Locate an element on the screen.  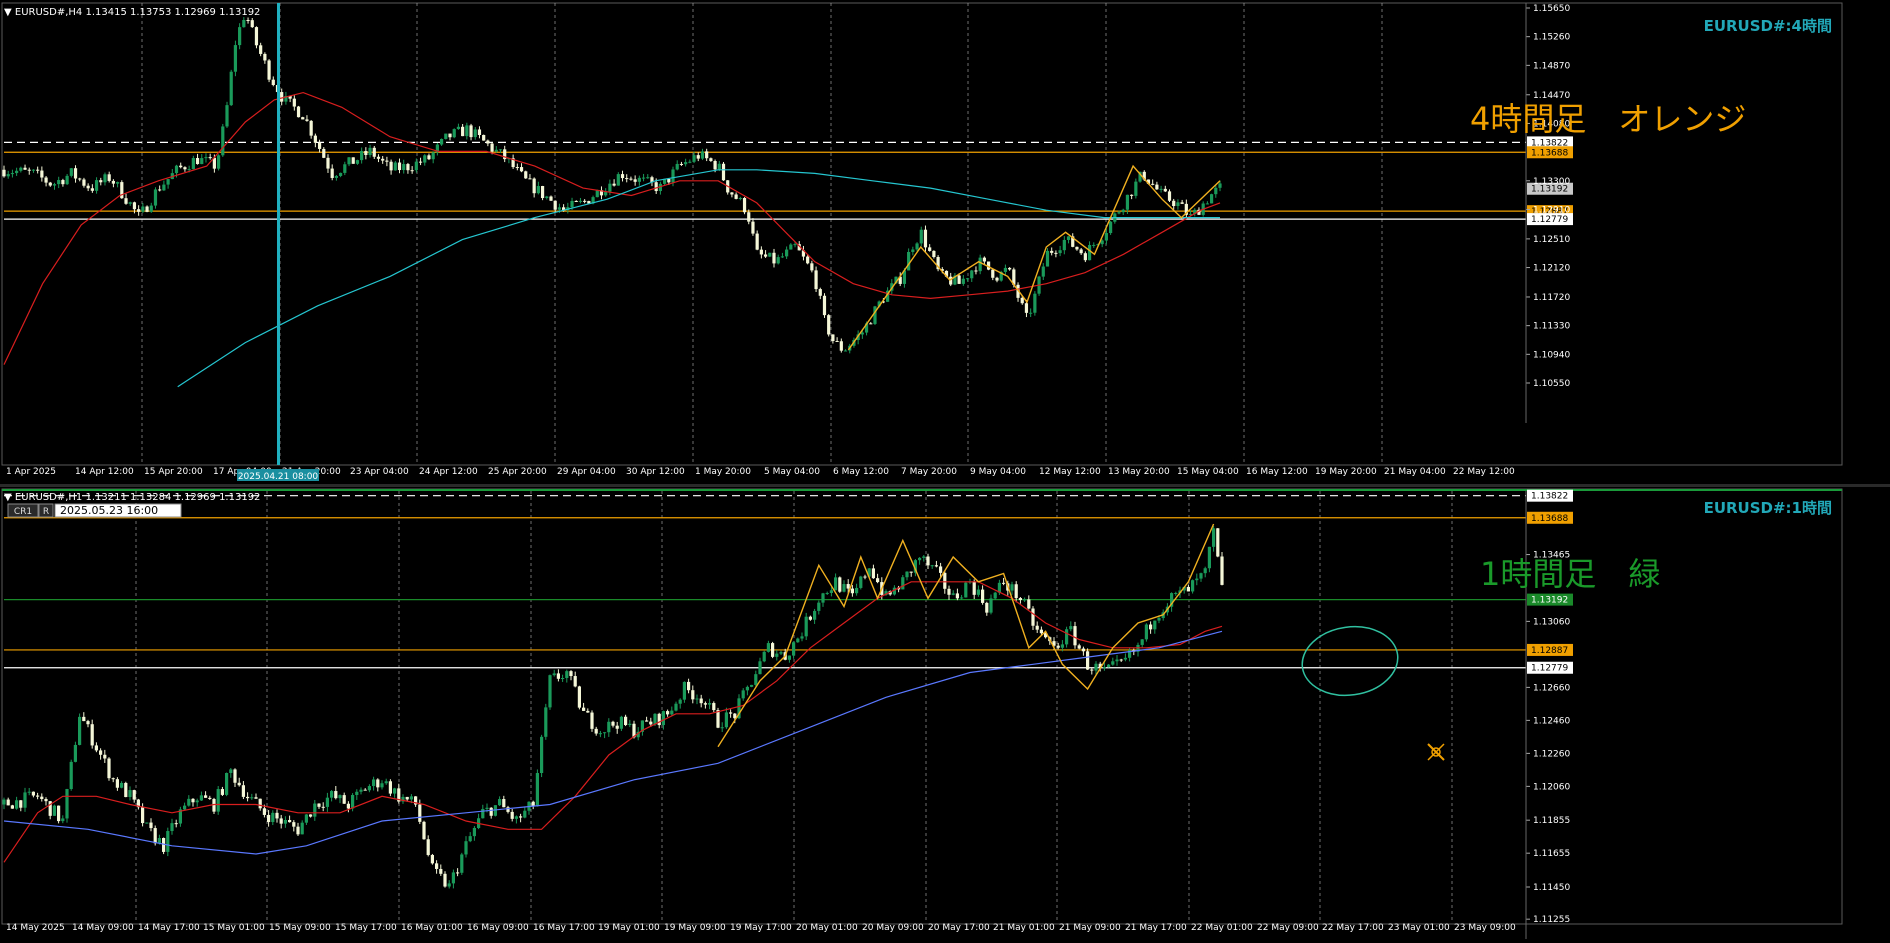
time-tick-label: 22 May 09:00 is located at coordinates (1288, 928).